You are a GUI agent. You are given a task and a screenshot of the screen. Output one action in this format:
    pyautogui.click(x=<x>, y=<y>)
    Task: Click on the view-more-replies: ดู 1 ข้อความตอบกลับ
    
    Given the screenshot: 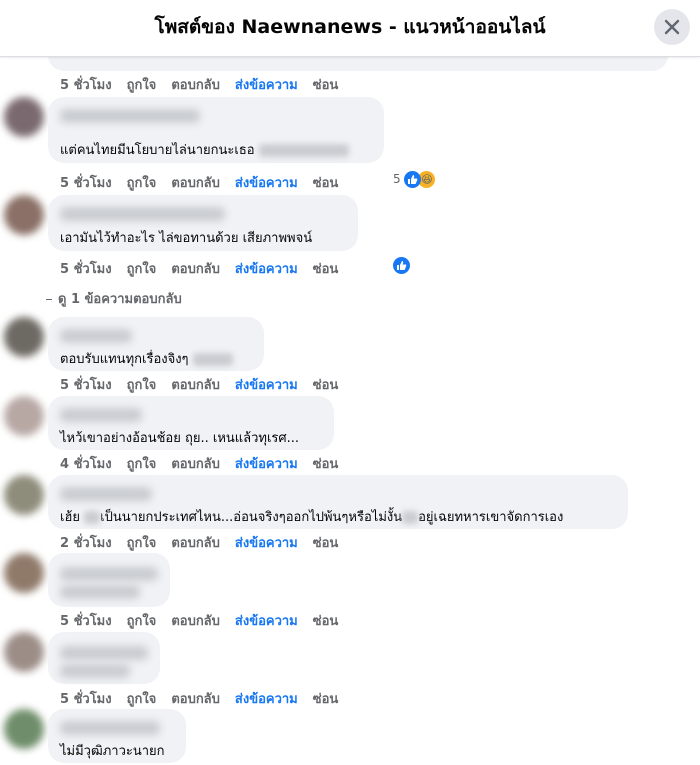 What is the action you would take?
    pyautogui.click(x=114, y=298)
    